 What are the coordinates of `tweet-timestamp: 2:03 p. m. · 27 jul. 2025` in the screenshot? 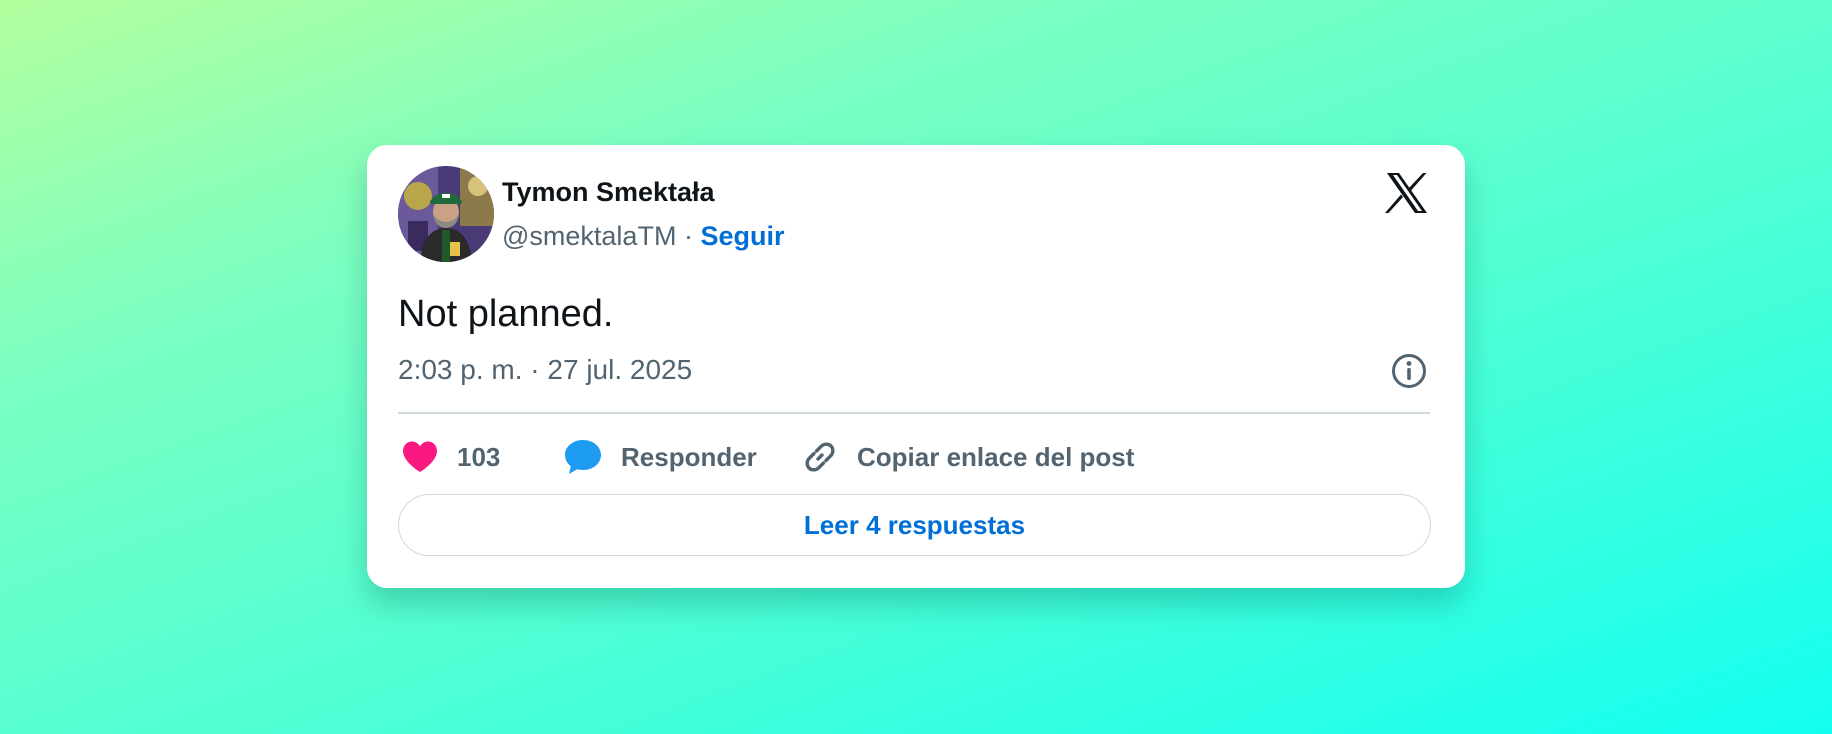 It's located at (545, 370).